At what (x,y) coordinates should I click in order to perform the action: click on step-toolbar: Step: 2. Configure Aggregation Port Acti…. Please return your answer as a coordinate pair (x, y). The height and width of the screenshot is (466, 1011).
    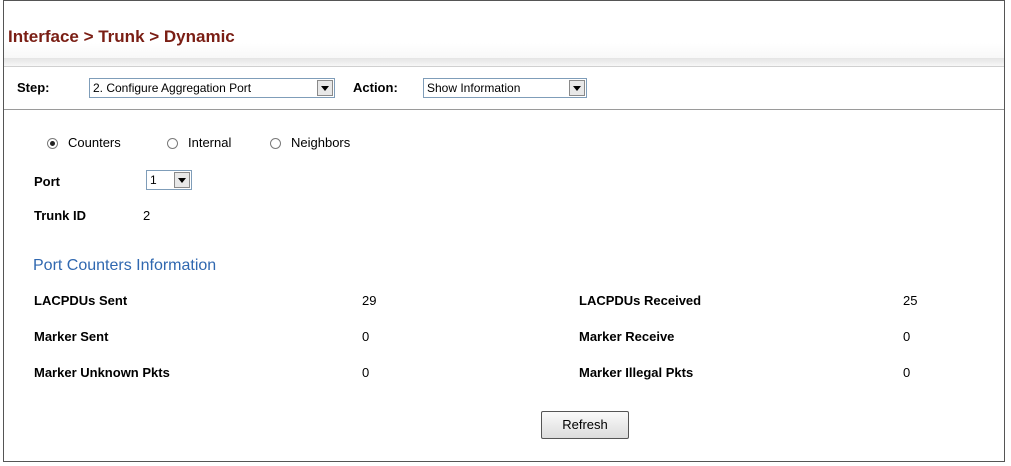
    Looking at the image, I should click on (504, 88).